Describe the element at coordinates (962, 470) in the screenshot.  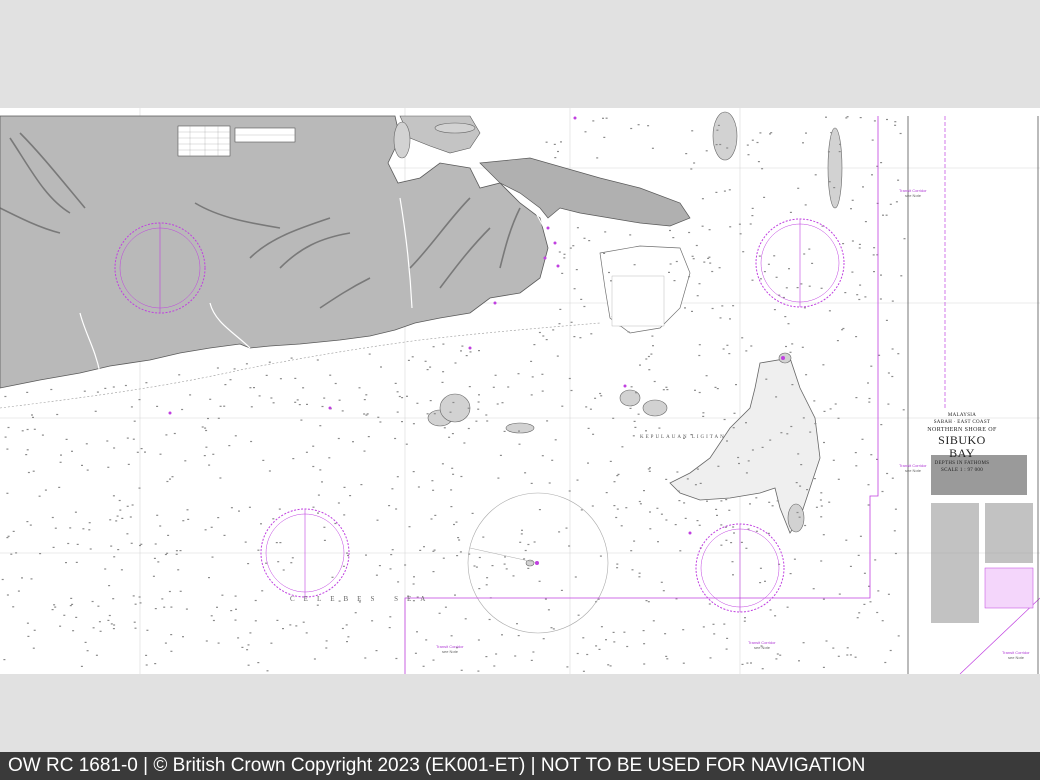
I see `title-scale: SCALE 1 : 97 000` at that location.